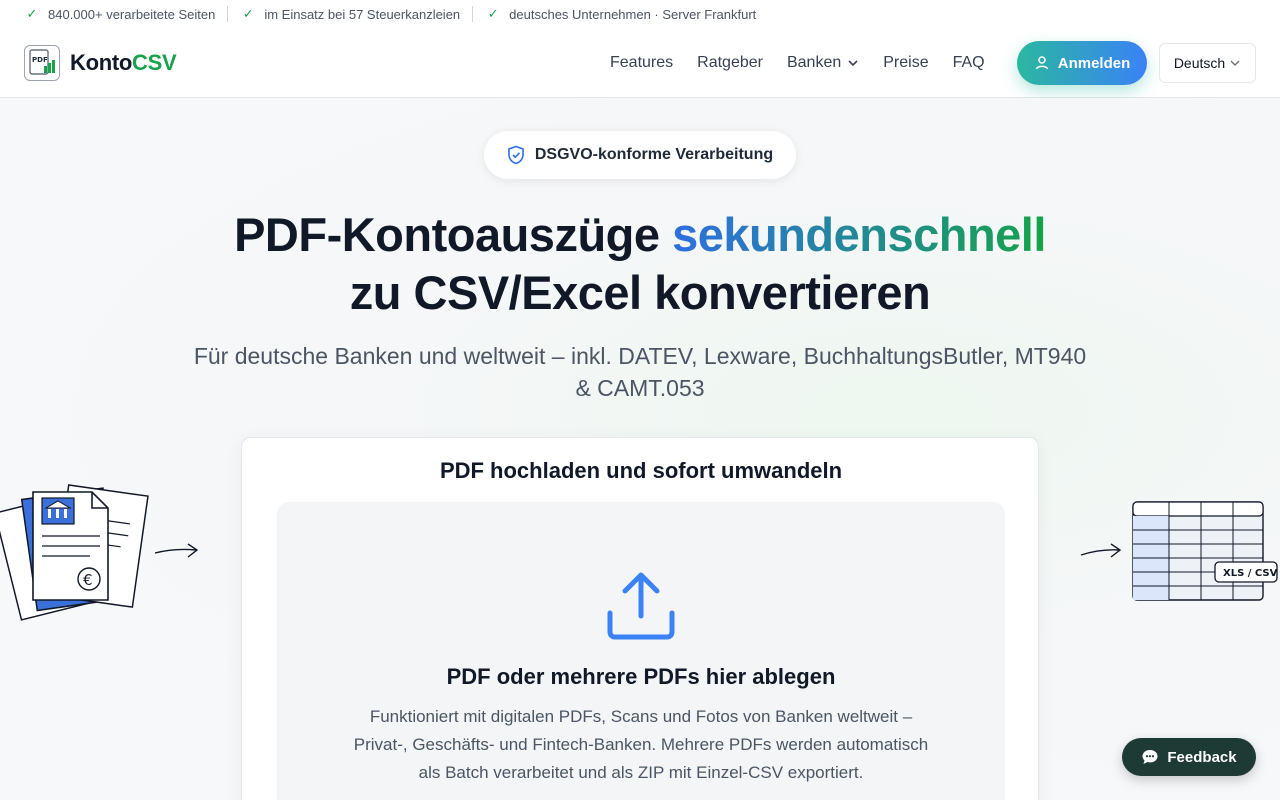 The image size is (1280, 800). I want to click on trust-text: 840.000+ verarbeitete Seiten, so click(132, 14).